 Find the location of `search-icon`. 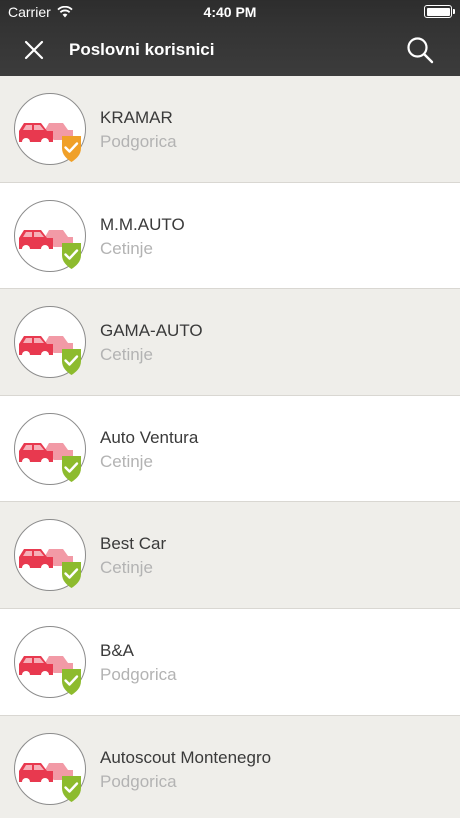

search-icon is located at coordinates (420, 50).